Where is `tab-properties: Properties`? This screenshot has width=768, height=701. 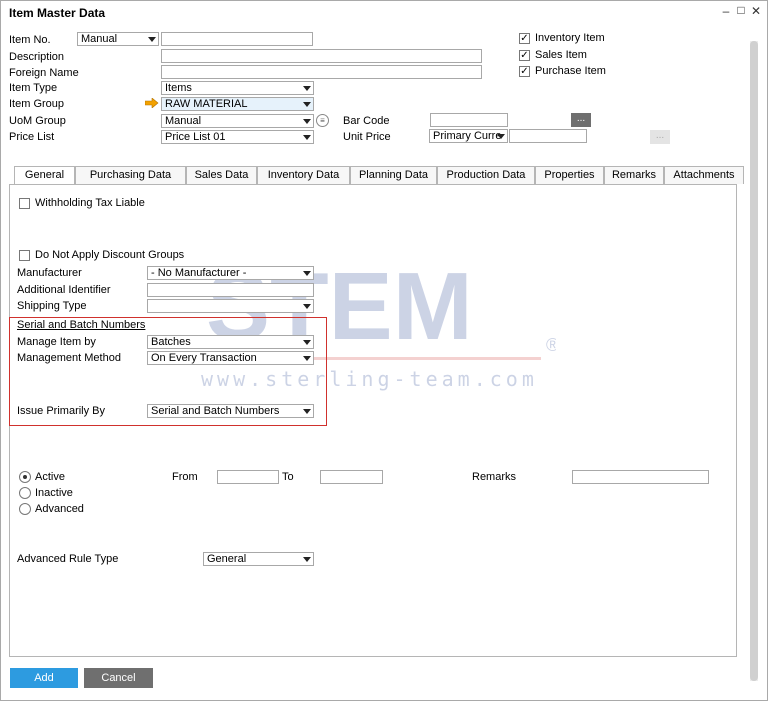
tab-properties: Properties is located at coordinates (569, 175).